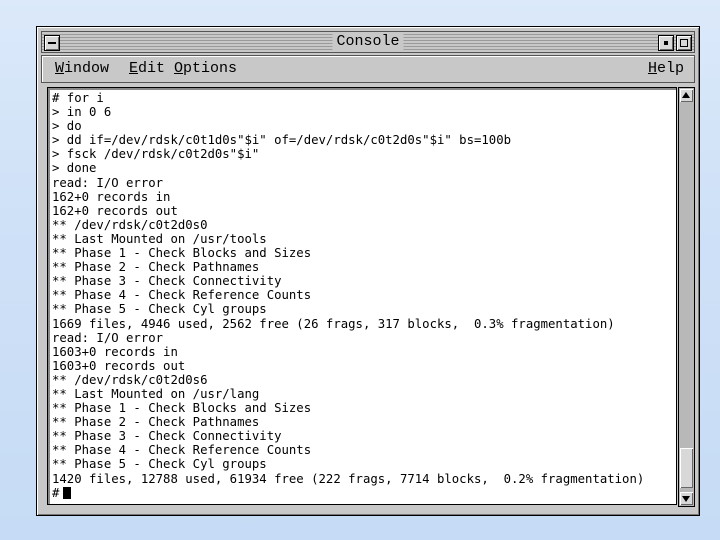  What do you see at coordinates (210, 68) in the screenshot?
I see `menu-options-label: ptions` at bounding box center [210, 68].